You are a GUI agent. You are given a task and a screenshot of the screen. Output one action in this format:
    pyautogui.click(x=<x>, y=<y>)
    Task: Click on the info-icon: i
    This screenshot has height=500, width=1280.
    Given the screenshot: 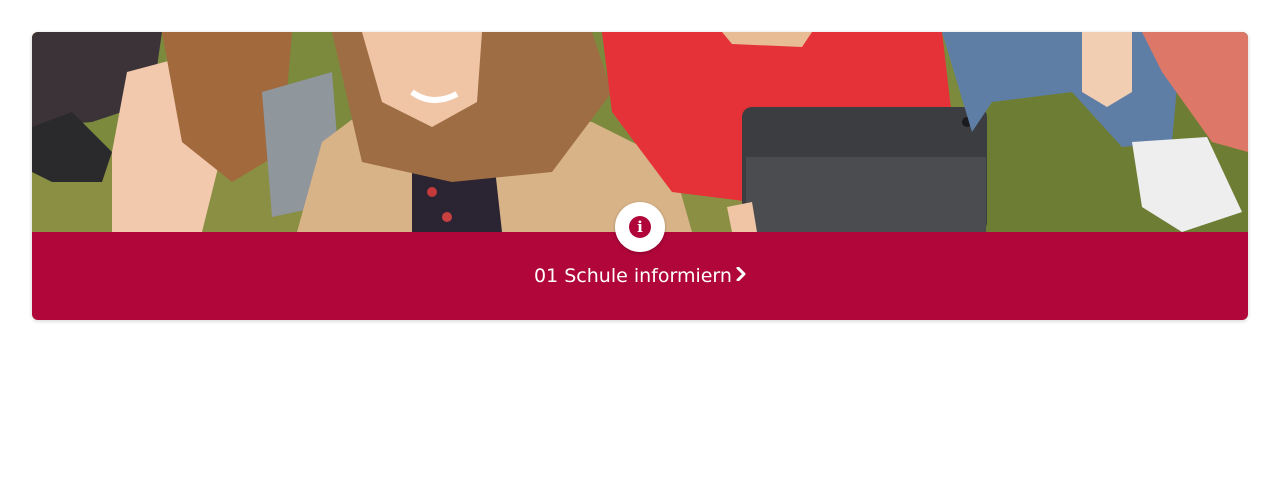 What is the action you would take?
    pyautogui.click(x=640, y=227)
    